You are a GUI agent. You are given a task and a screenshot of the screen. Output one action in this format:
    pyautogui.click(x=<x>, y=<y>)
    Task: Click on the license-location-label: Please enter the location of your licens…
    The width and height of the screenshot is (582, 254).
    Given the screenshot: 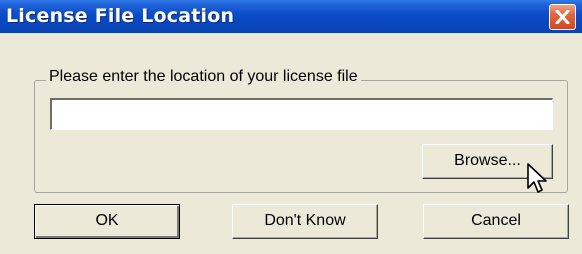 What is the action you would take?
    pyautogui.click(x=203, y=77)
    